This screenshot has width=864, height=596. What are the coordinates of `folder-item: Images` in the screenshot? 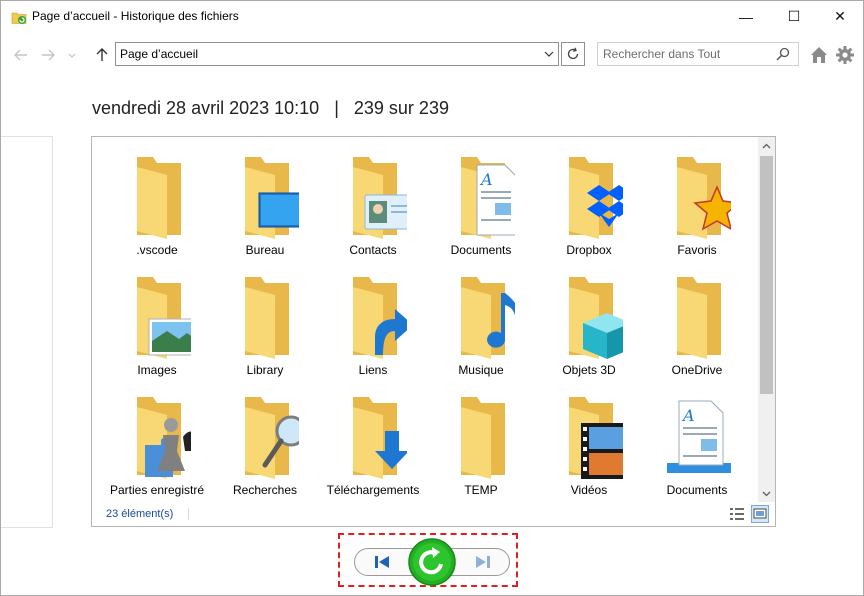 It's located at (157, 327).